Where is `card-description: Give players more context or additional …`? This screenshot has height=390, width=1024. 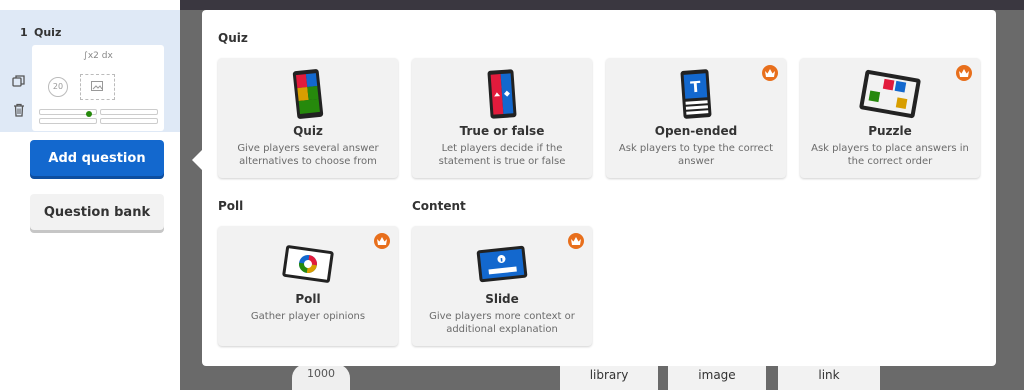 card-description: Give players more context or additional … is located at coordinates (502, 323).